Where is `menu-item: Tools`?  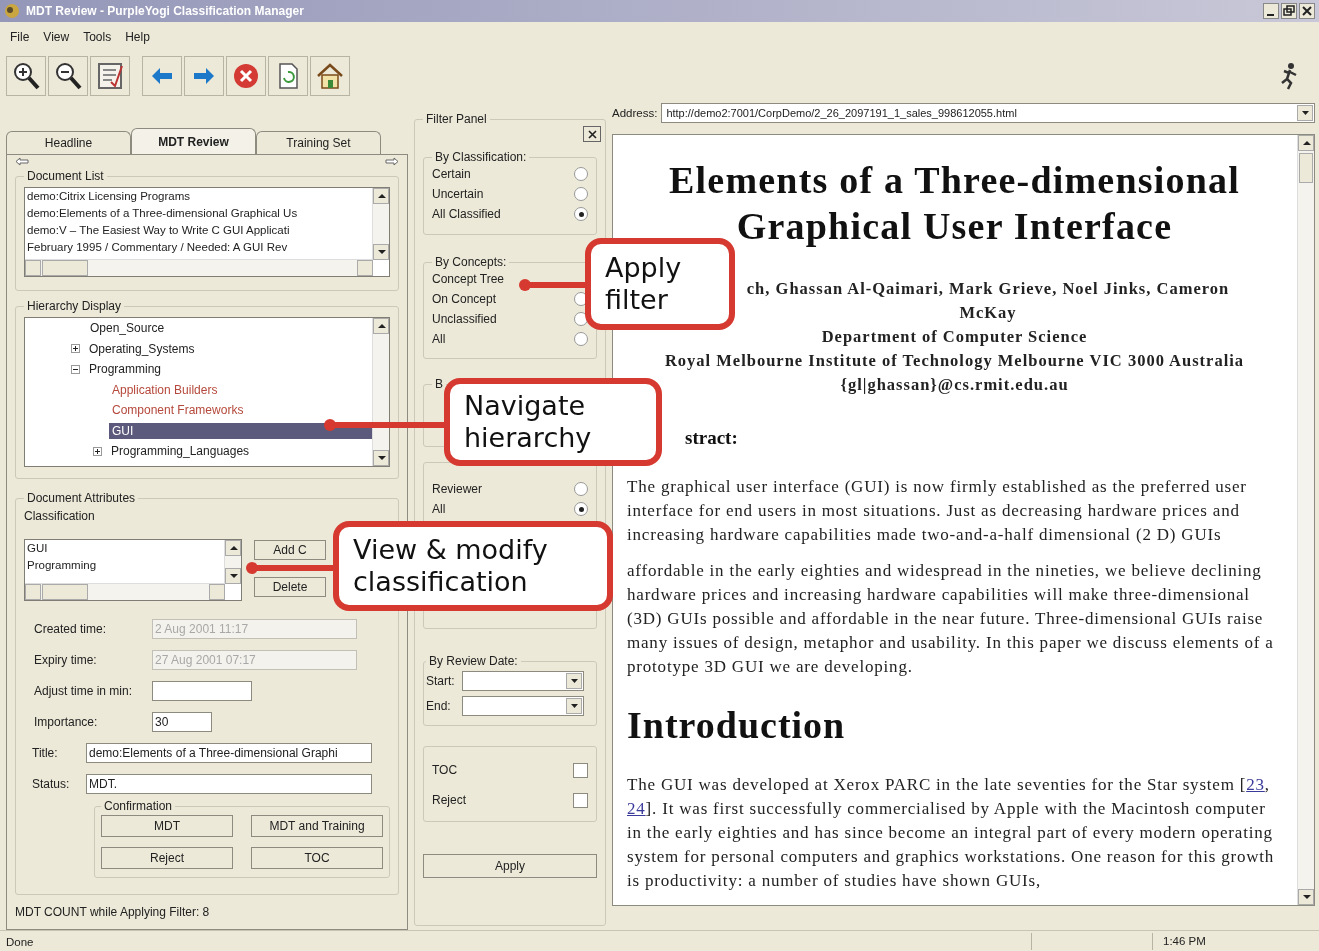
menu-item: Tools is located at coordinates (97, 37).